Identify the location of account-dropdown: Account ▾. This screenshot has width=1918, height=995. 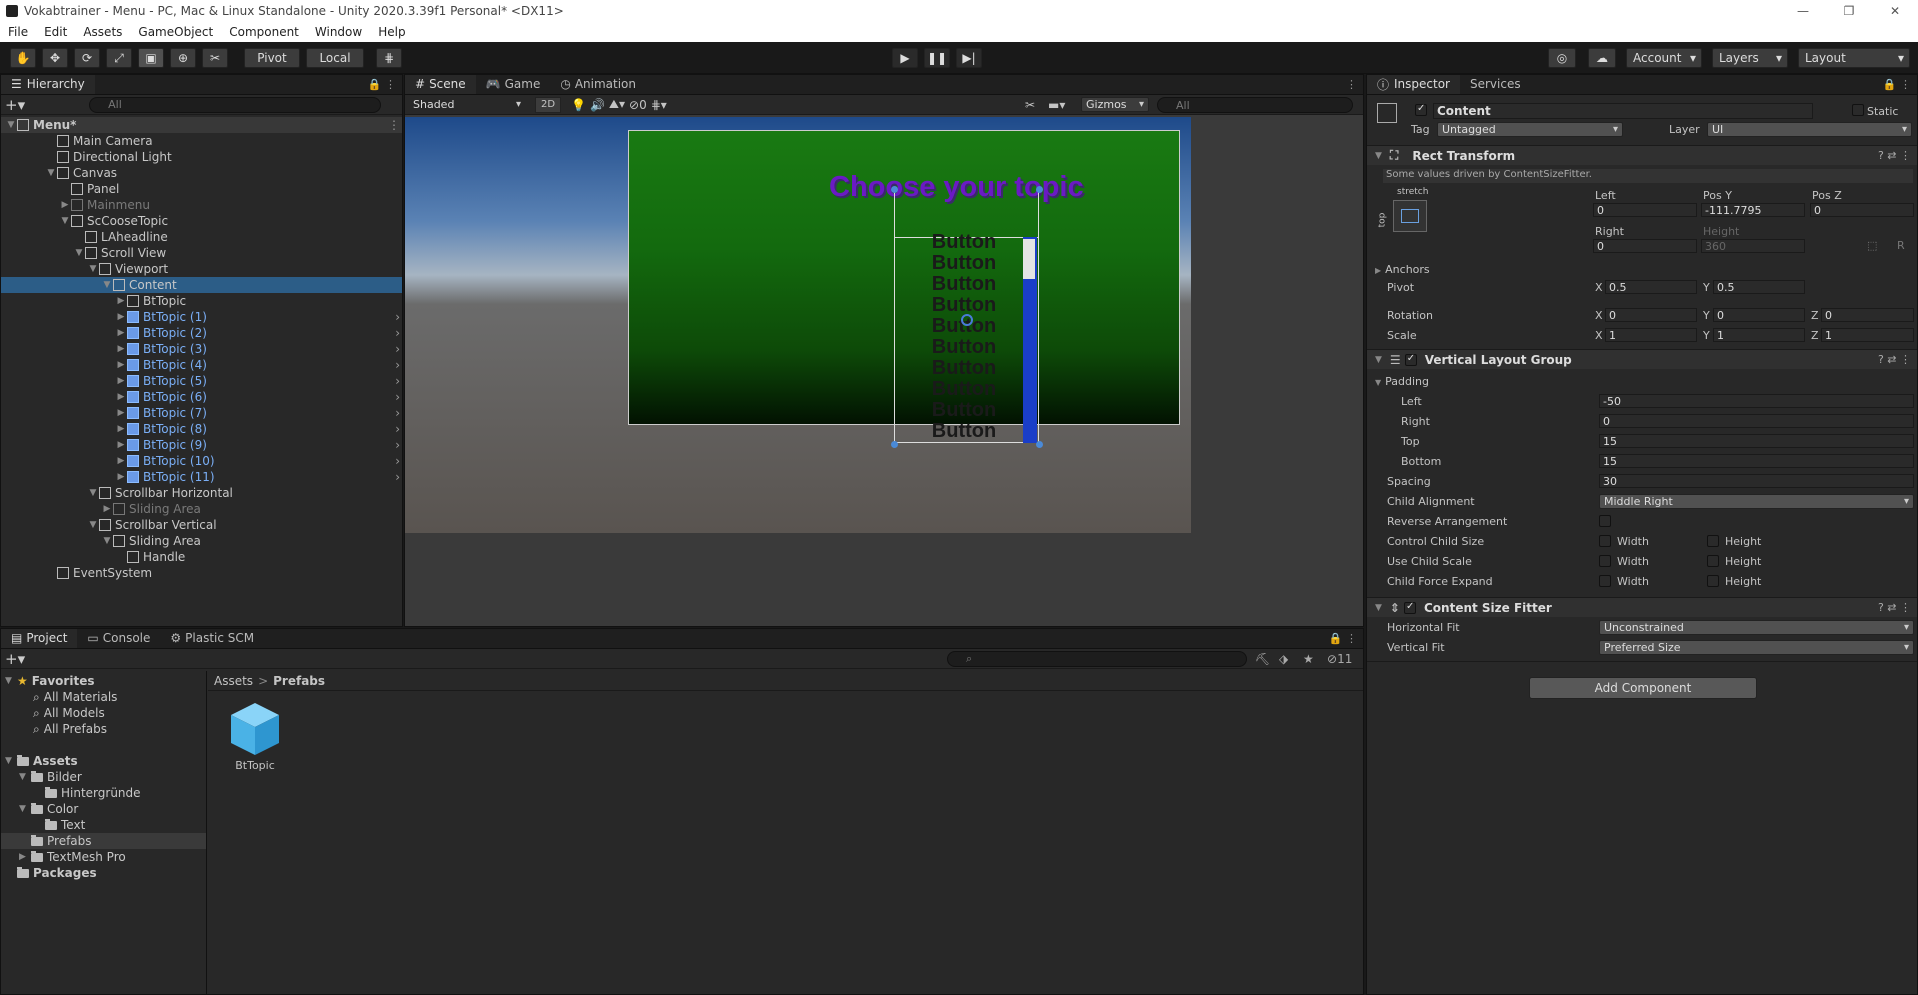
(1664, 58).